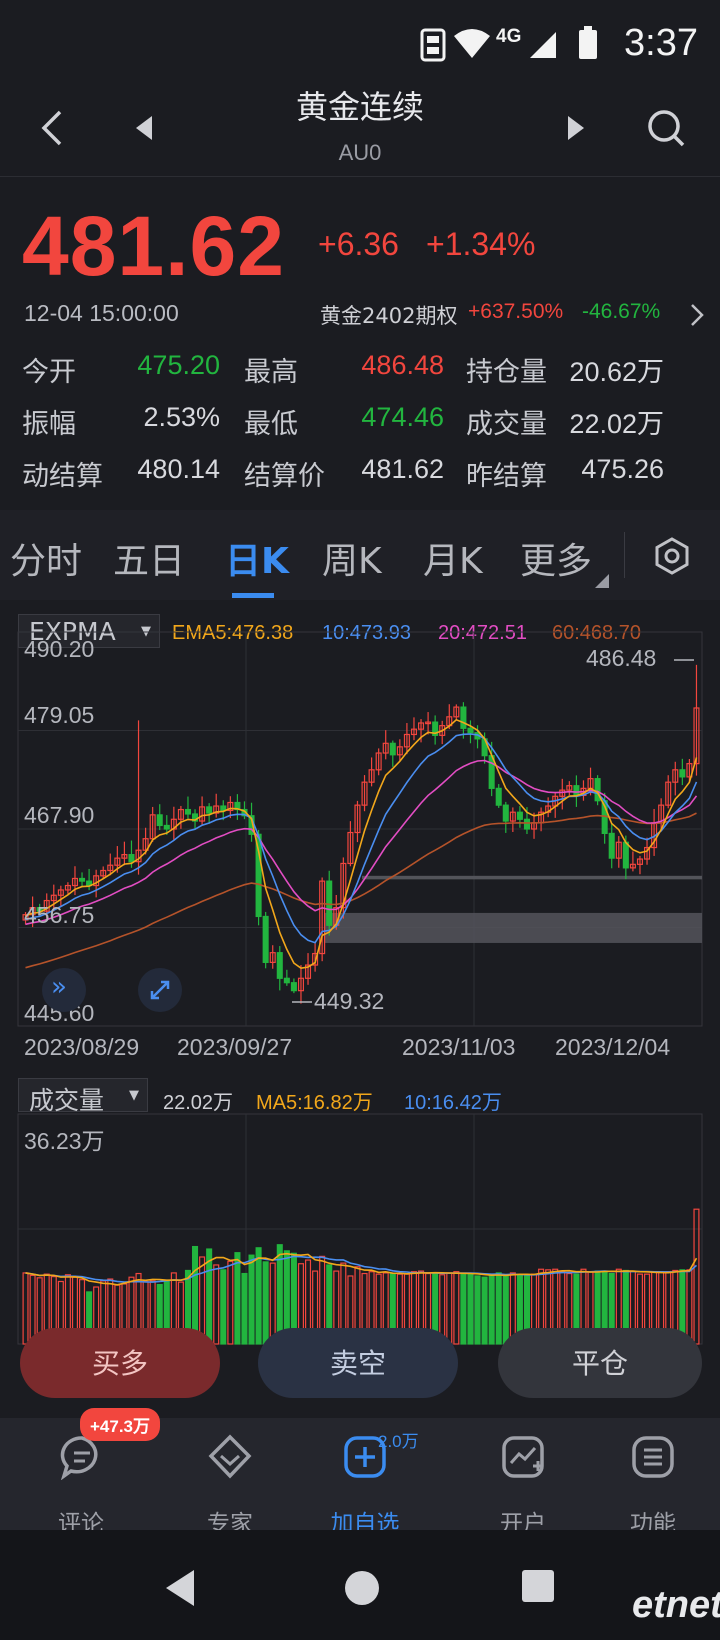 The image size is (720, 1640). I want to click on tab-monthly-k: 月K, so click(453, 558).